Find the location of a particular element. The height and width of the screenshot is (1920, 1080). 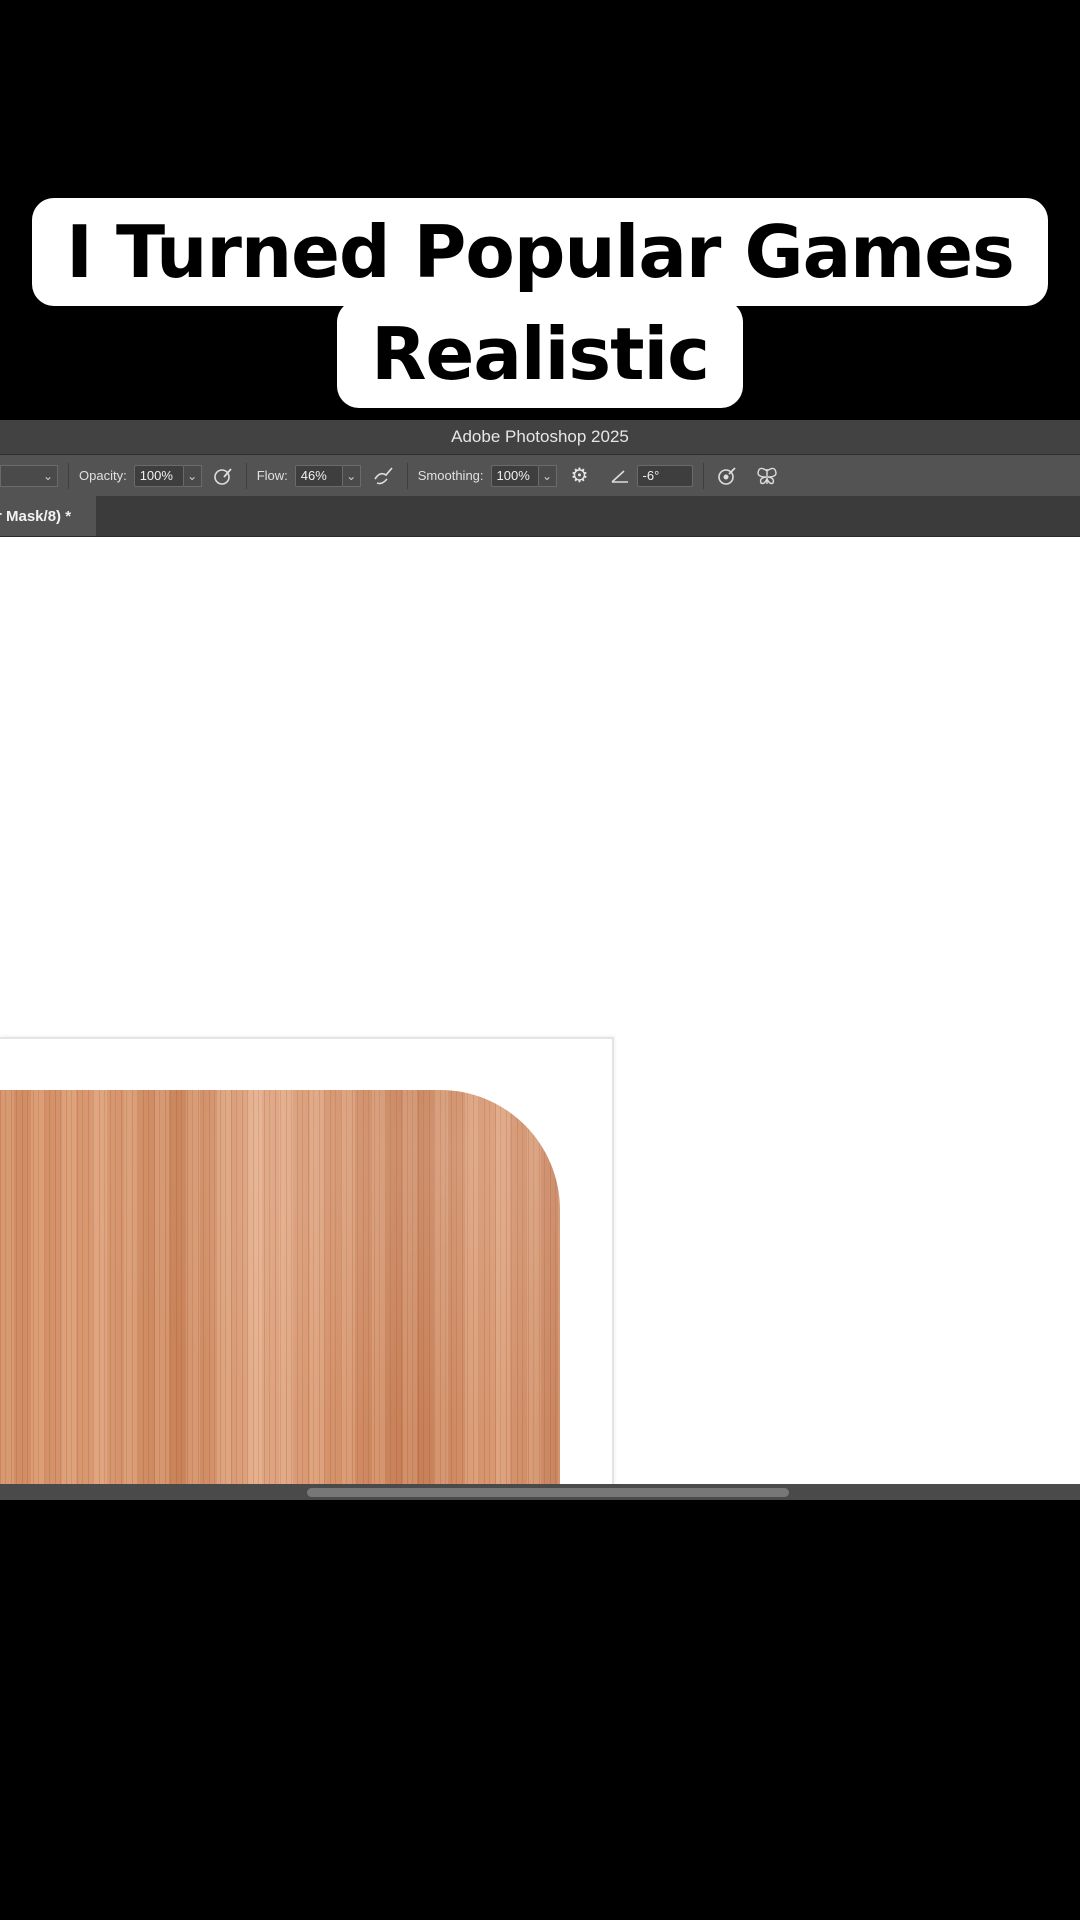

caption-text-1: I Turned Popular Games is located at coordinates (540, 252).